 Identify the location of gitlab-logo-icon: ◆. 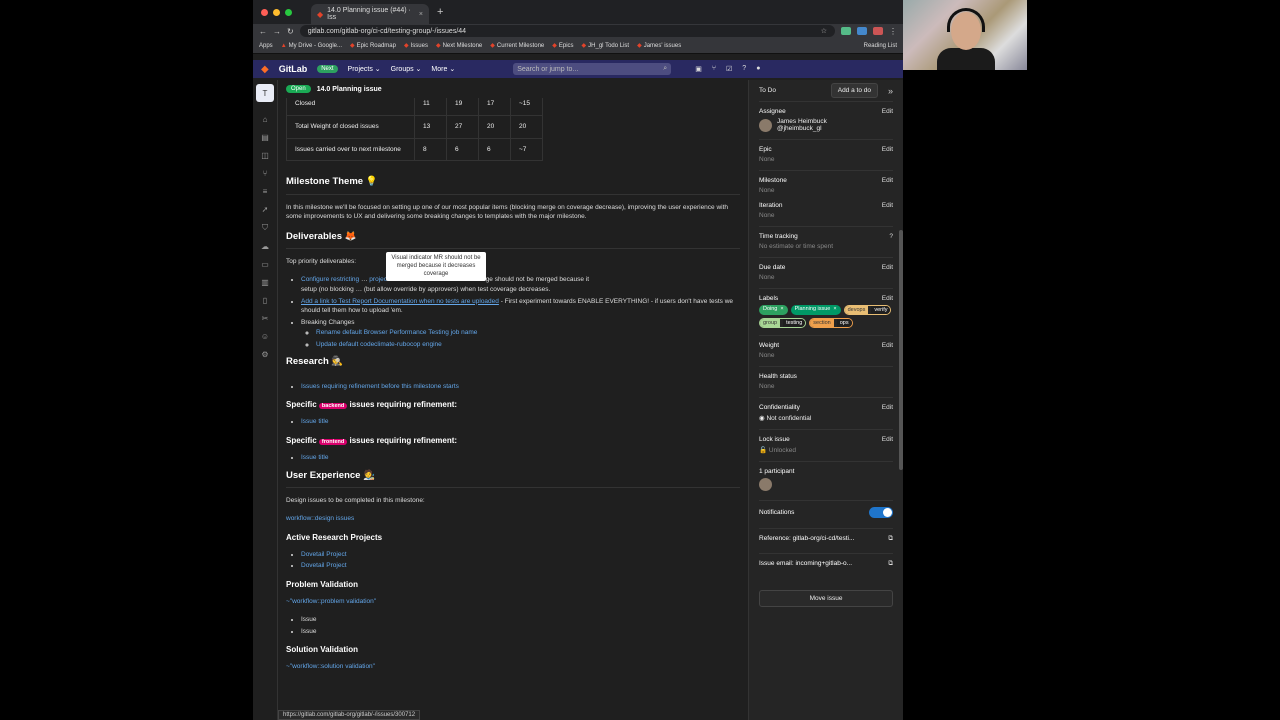
(265, 69).